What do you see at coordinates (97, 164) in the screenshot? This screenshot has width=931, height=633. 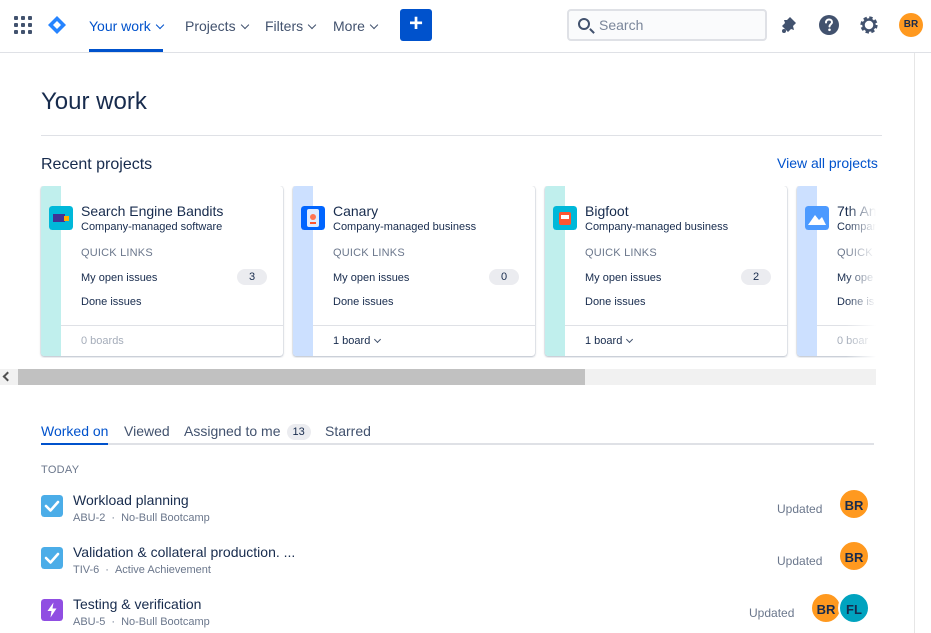 I see `recent-projects-heading: Recent projects` at bounding box center [97, 164].